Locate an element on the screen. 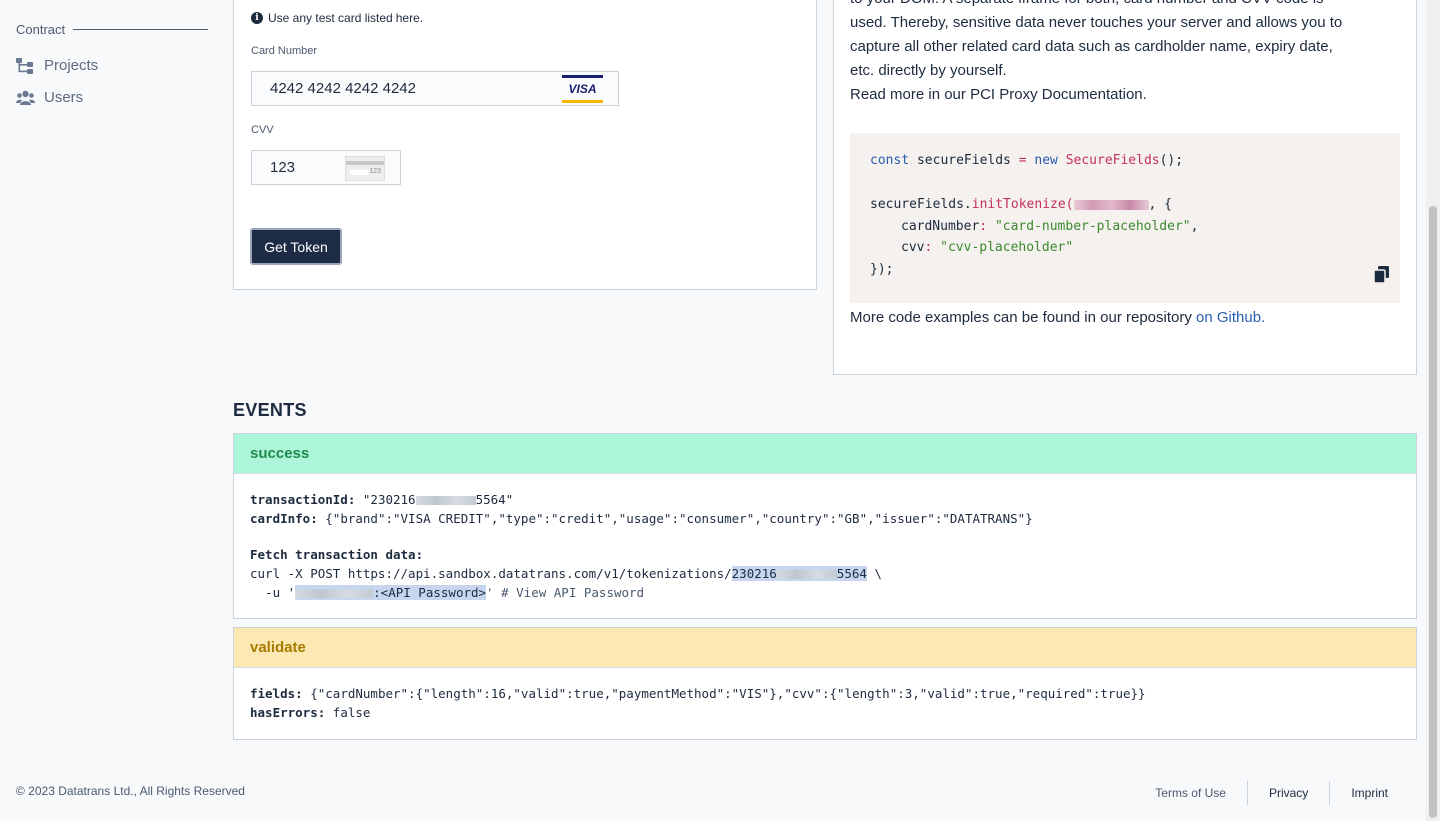  pci-proxy-docs-link: PCI Proxy Documentation. is located at coordinates (1058, 94).